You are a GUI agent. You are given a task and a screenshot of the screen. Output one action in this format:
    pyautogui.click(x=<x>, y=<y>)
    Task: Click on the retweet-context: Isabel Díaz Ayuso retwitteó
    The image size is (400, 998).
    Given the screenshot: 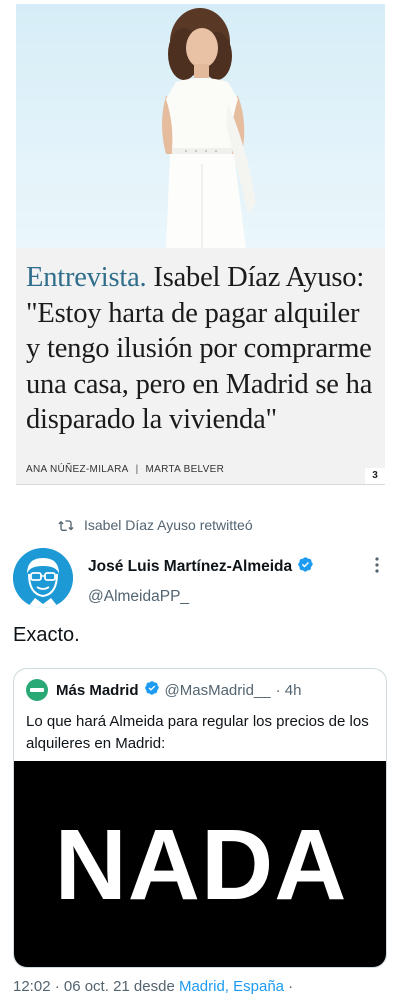 What is the action you would take?
    pyautogui.click(x=155, y=525)
    